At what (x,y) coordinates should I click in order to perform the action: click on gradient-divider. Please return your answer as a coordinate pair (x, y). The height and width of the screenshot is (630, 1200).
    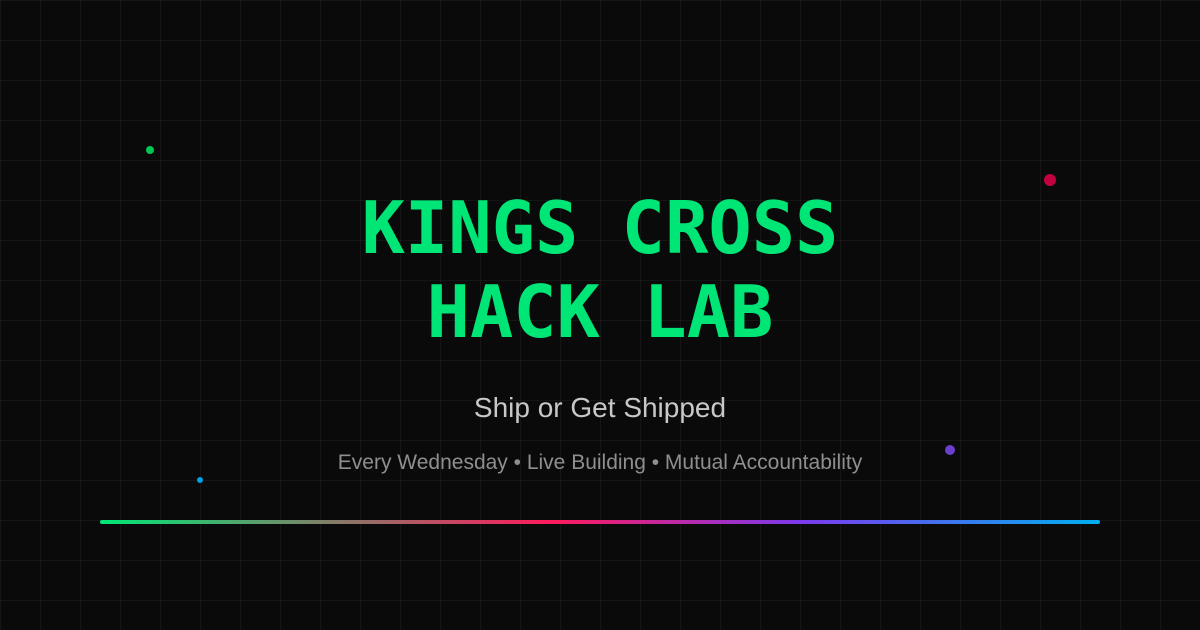
    Looking at the image, I should click on (600, 522).